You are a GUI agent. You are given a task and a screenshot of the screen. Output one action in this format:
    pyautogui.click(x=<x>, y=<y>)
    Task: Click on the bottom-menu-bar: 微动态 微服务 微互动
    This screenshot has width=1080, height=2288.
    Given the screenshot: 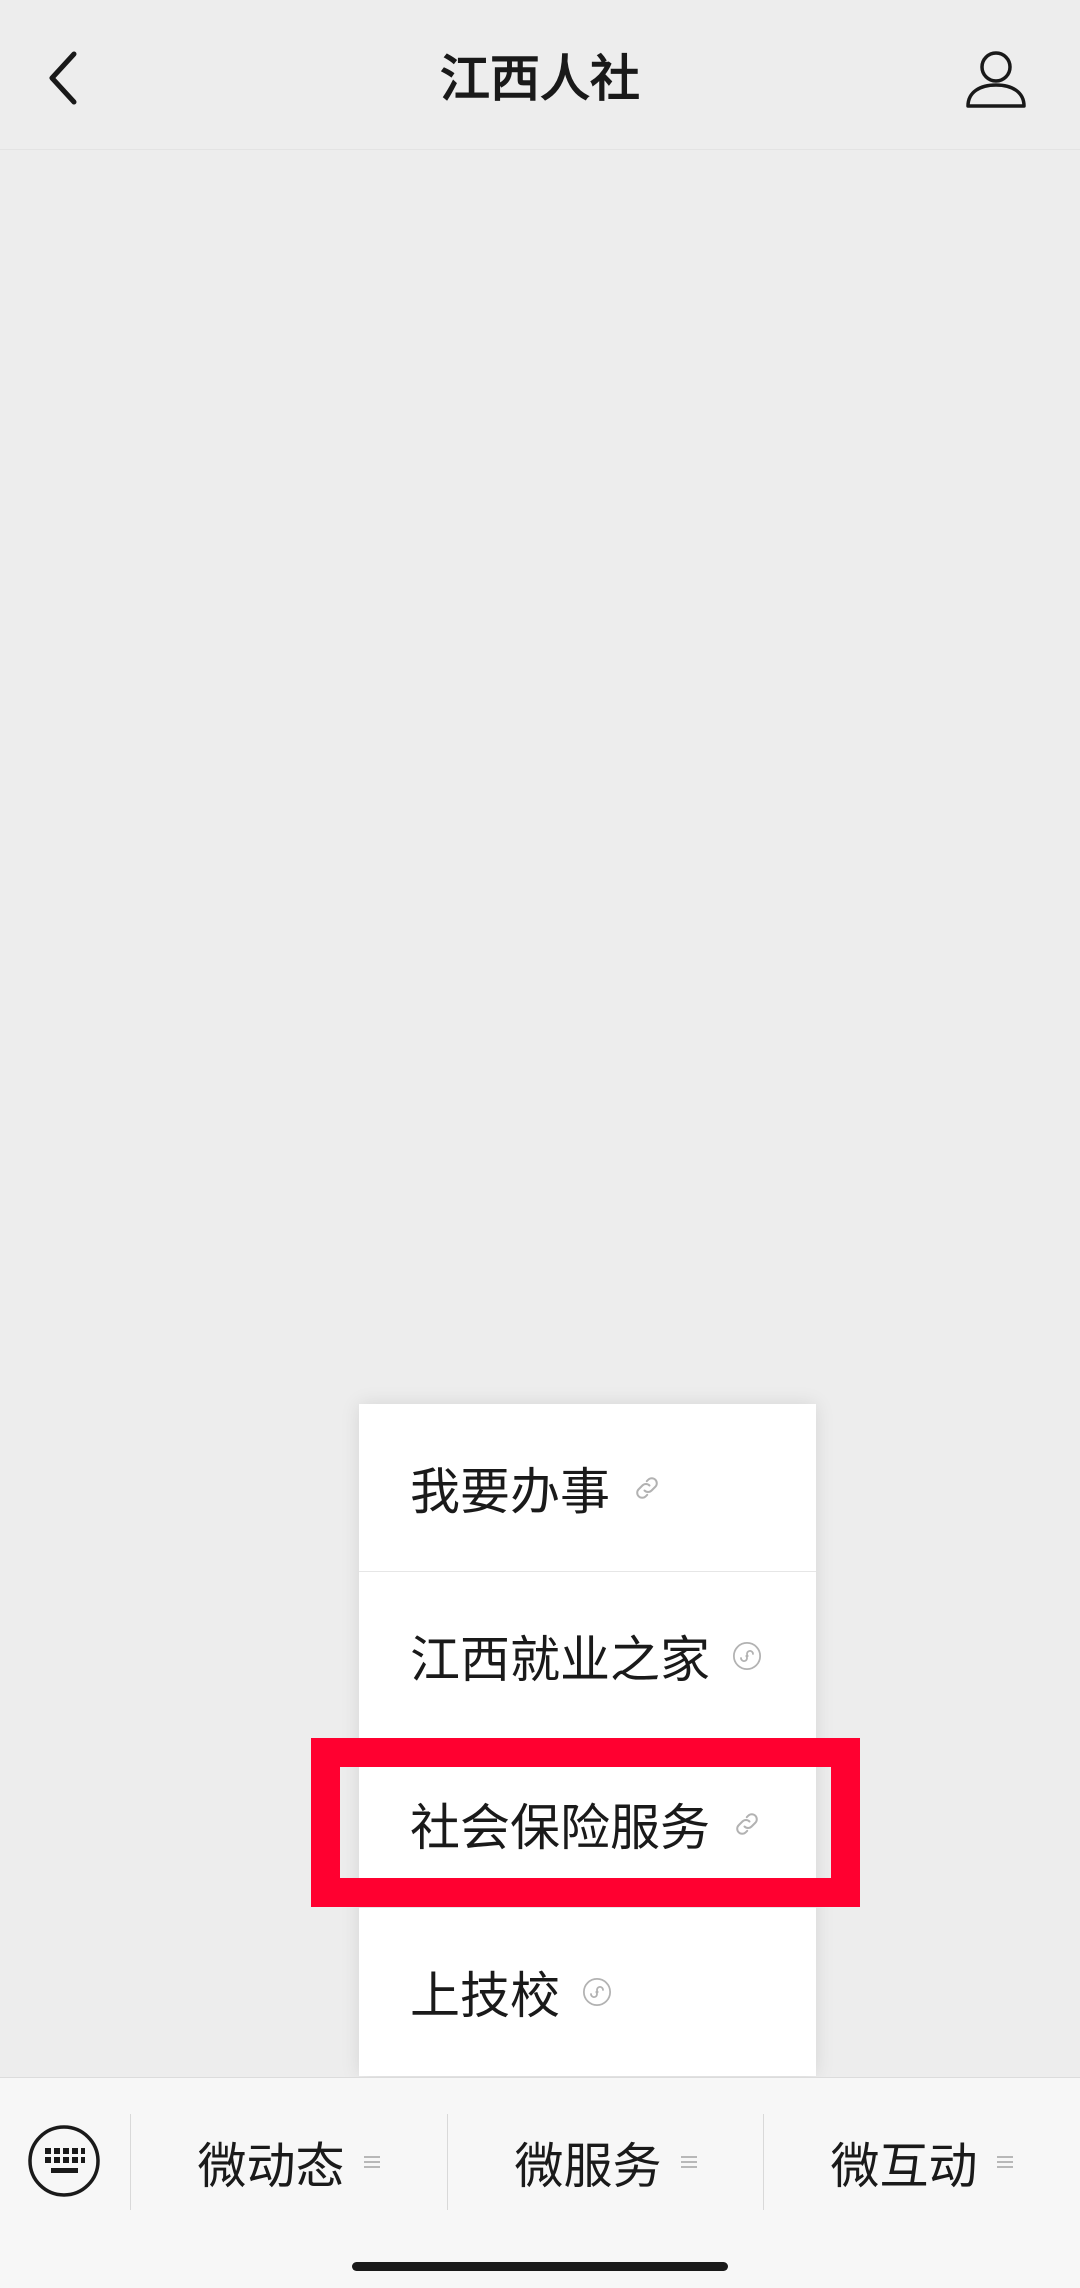 What is the action you would take?
    pyautogui.click(x=540, y=2182)
    